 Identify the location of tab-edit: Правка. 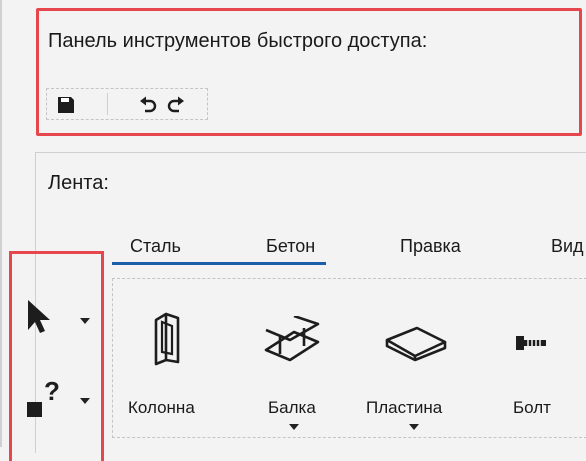
(430, 246).